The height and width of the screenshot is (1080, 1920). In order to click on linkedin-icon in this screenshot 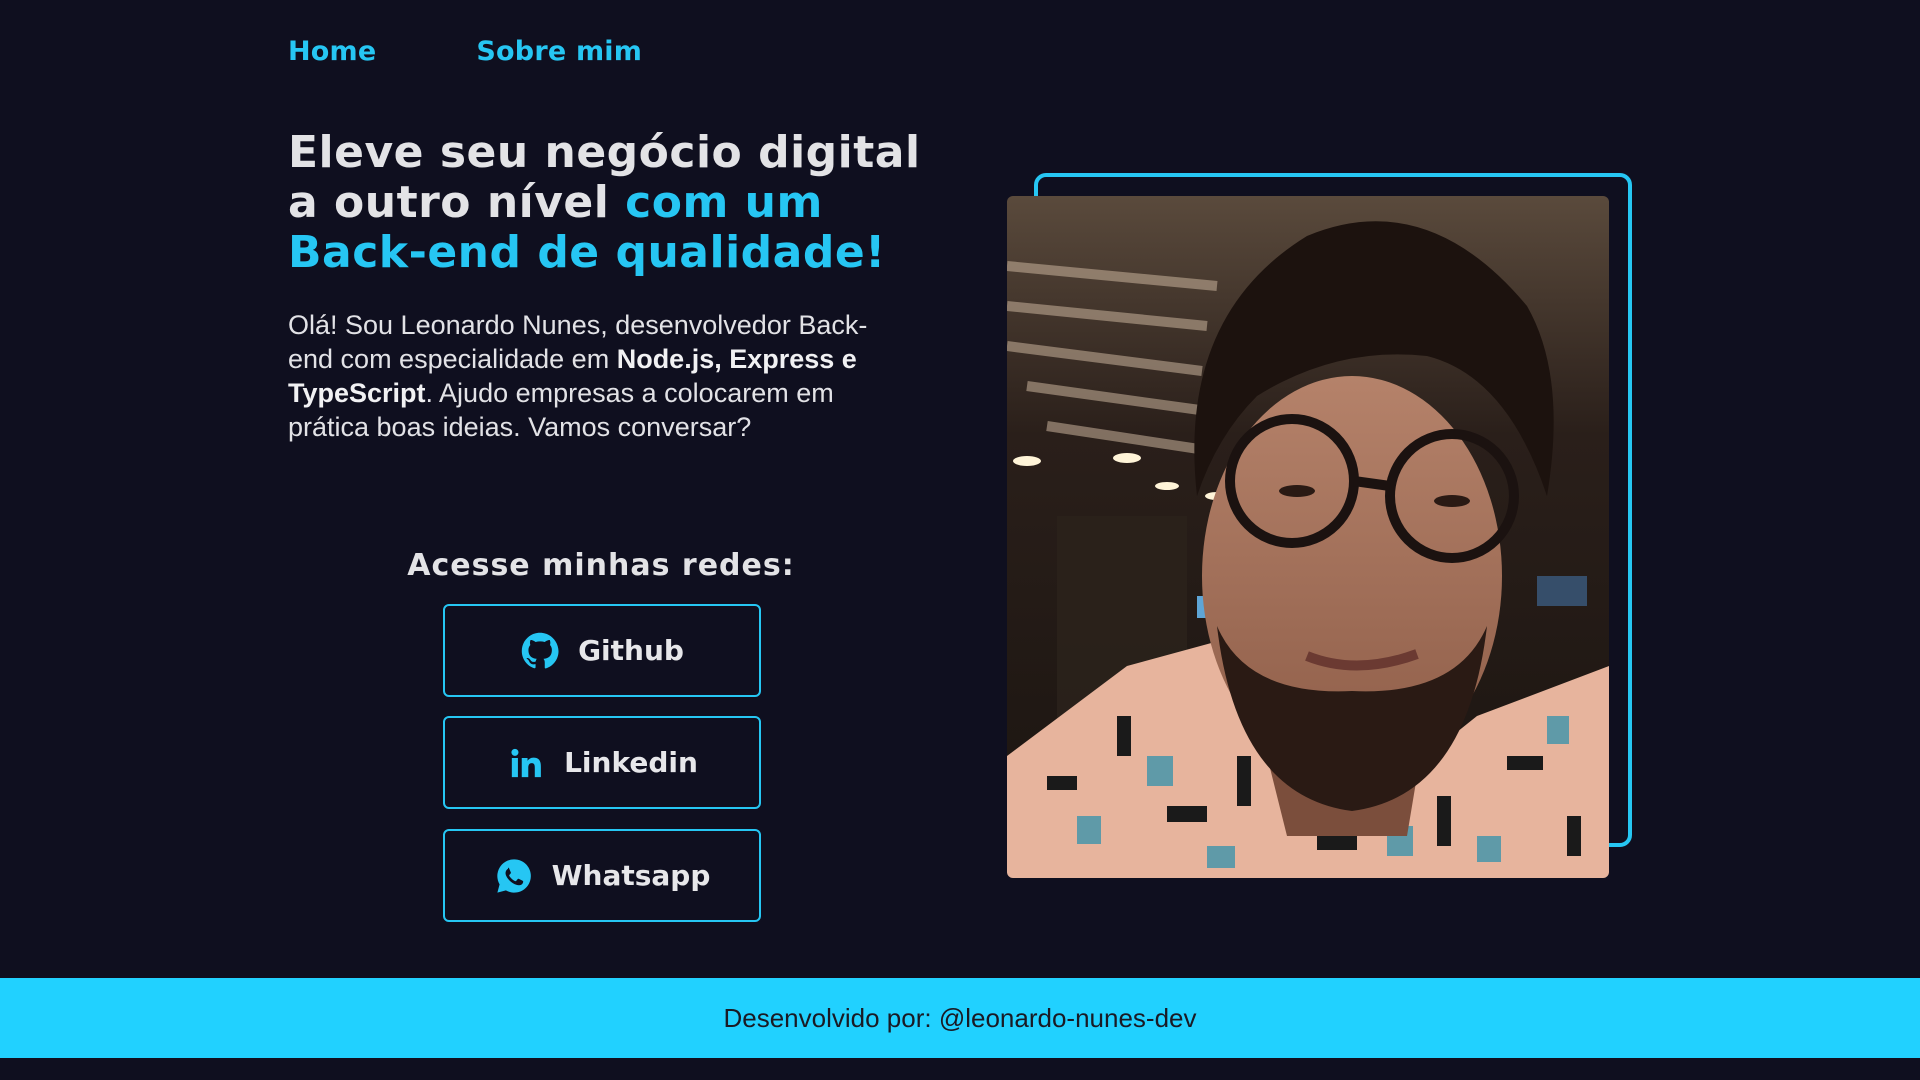, I will do `click(526, 763)`.